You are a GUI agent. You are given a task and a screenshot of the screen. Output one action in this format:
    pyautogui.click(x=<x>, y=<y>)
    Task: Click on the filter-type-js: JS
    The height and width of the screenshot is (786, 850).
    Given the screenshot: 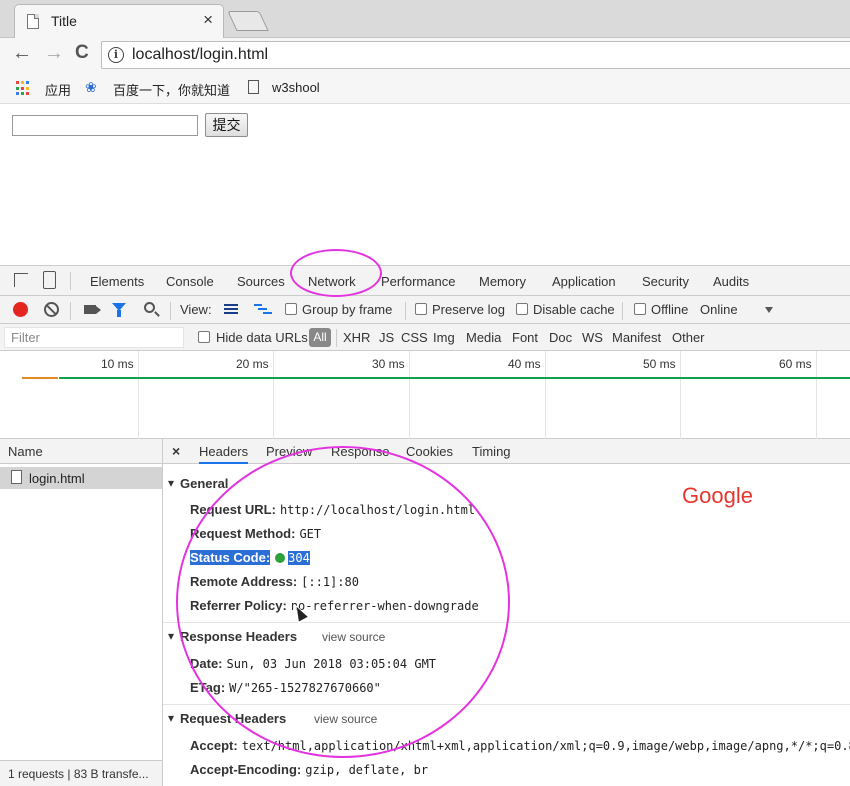 What is the action you would take?
    pyautogui.click(x=386, y=337)
    